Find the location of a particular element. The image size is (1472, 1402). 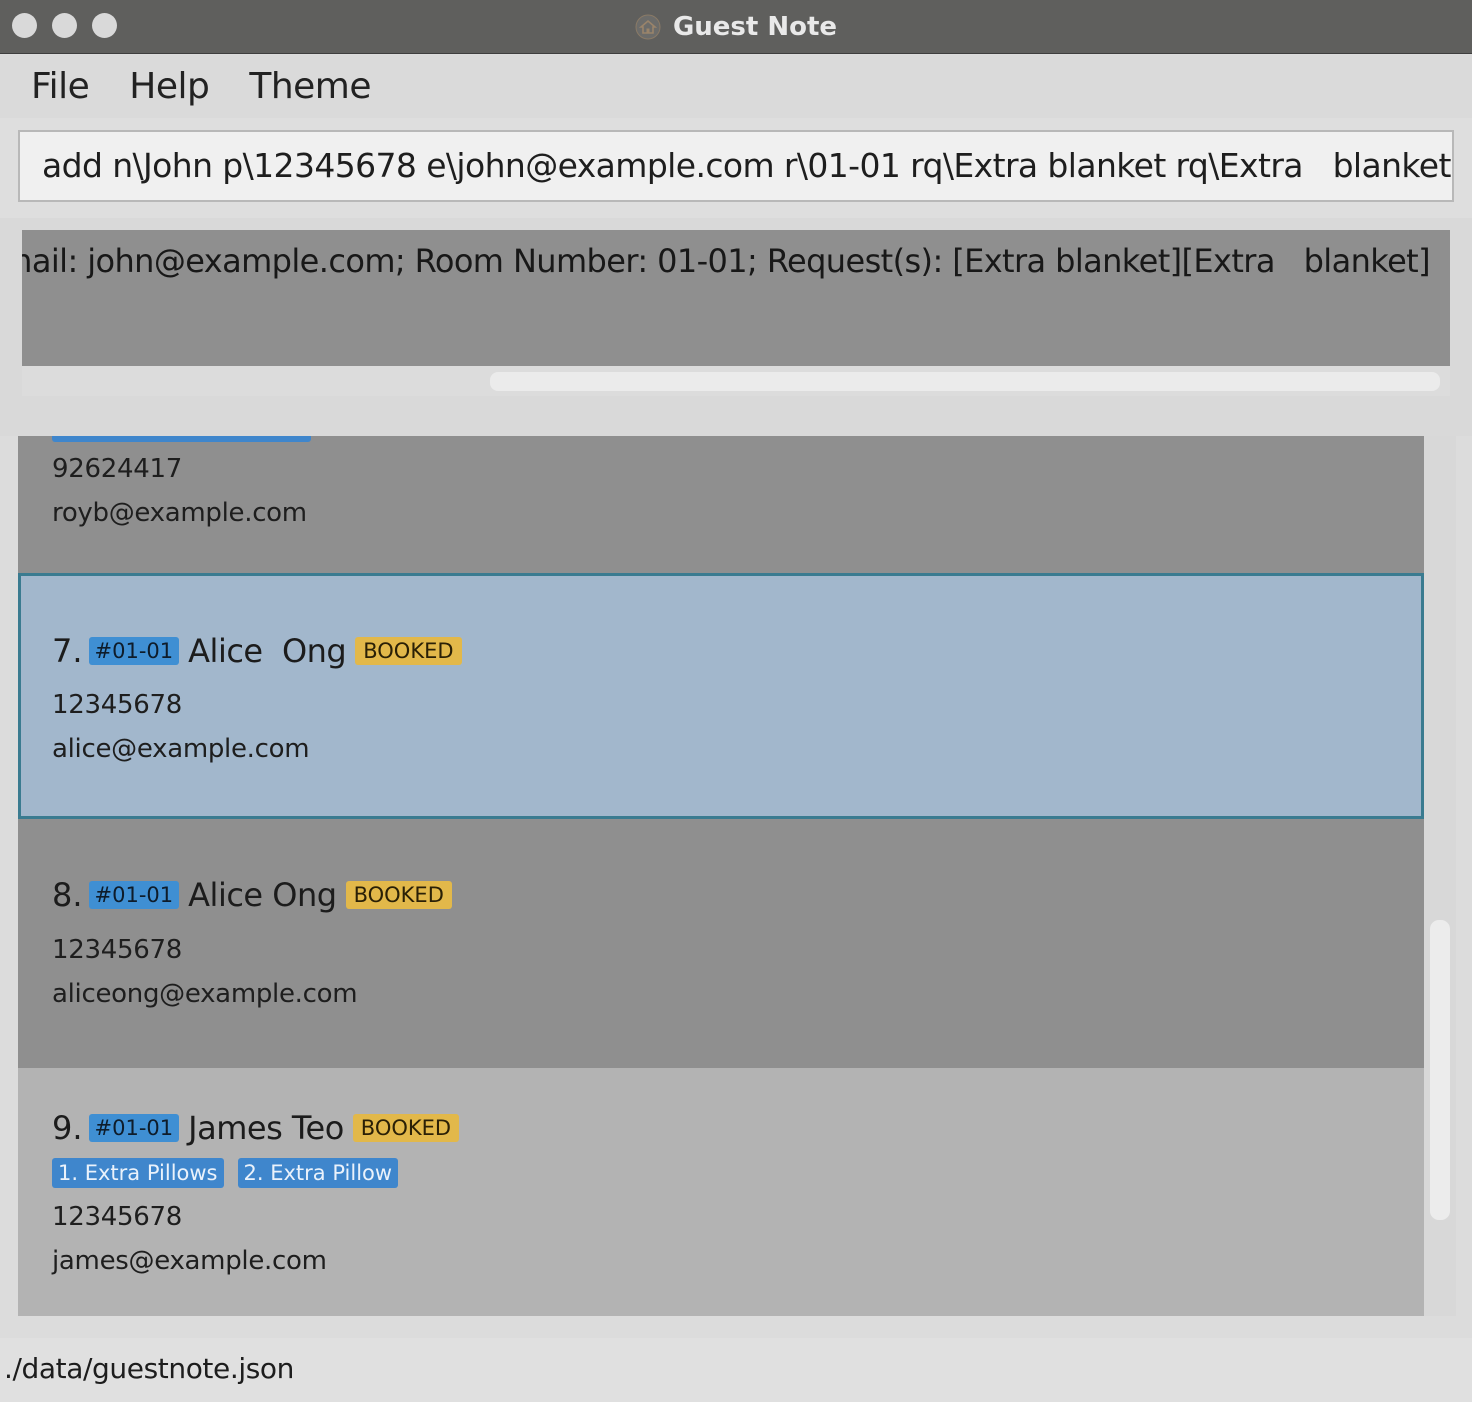

data-file-path: ./data/guestnote.json is located at coordinates (149, 1368).